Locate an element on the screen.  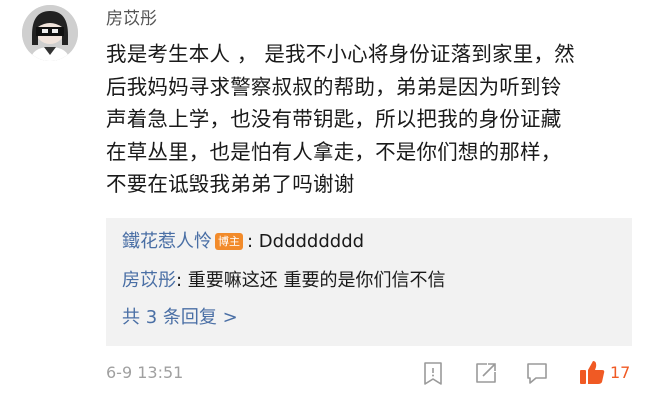
comment-line: 在草丛里，也是怕有人拿走，不是你们想的那样， is located at coordinates (334, 151).